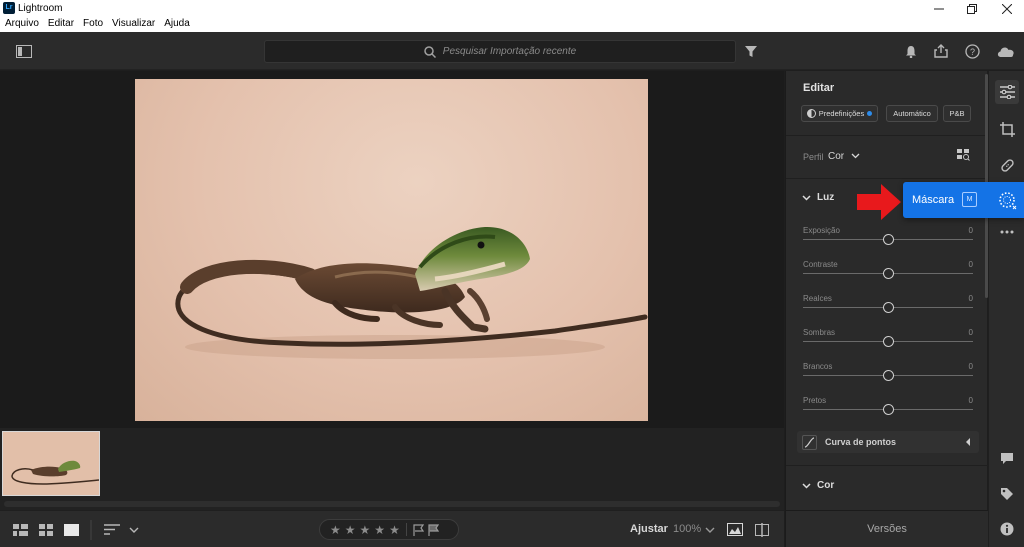  Describe the element at coordinates (818, 197) in the screenshot. I see `light-section-header: Luz` at that location.